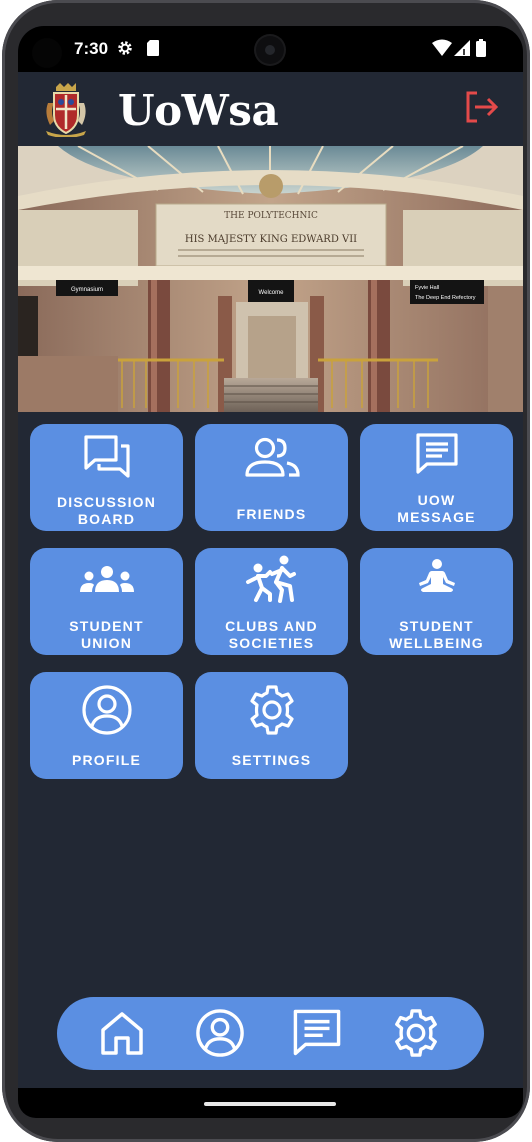  I want to click on university-crest-logo, so click(66, 109).